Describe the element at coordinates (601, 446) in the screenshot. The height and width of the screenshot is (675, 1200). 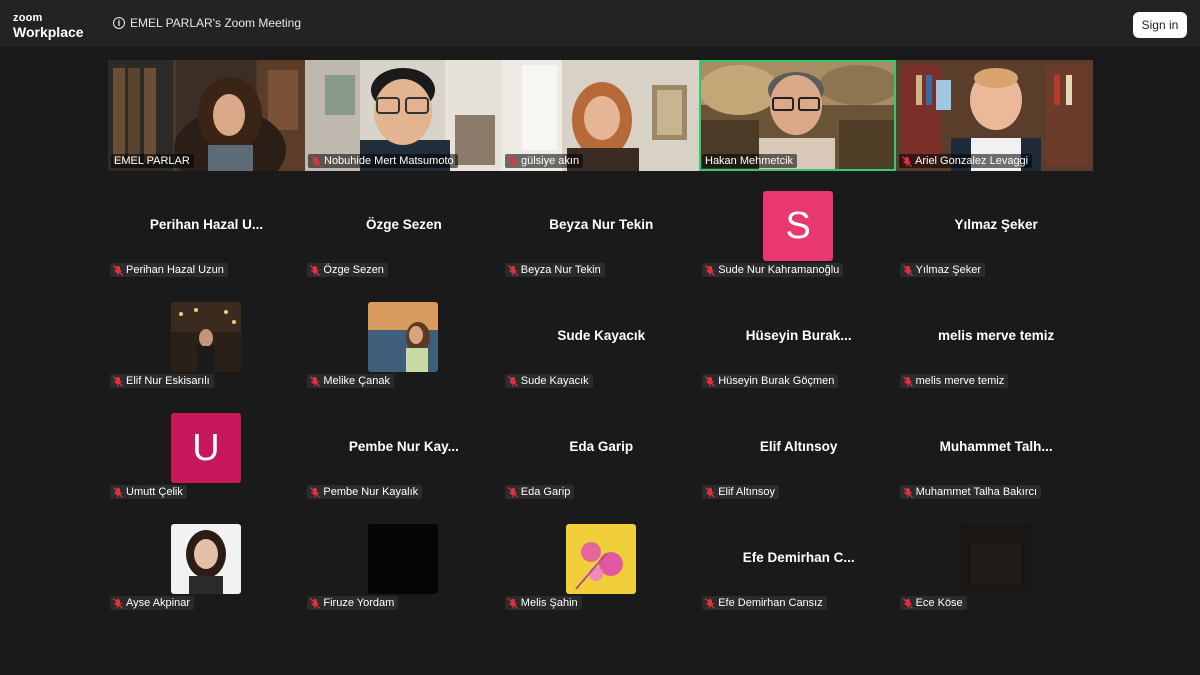
I see `participant-display-name: Eda Garip` at that location.